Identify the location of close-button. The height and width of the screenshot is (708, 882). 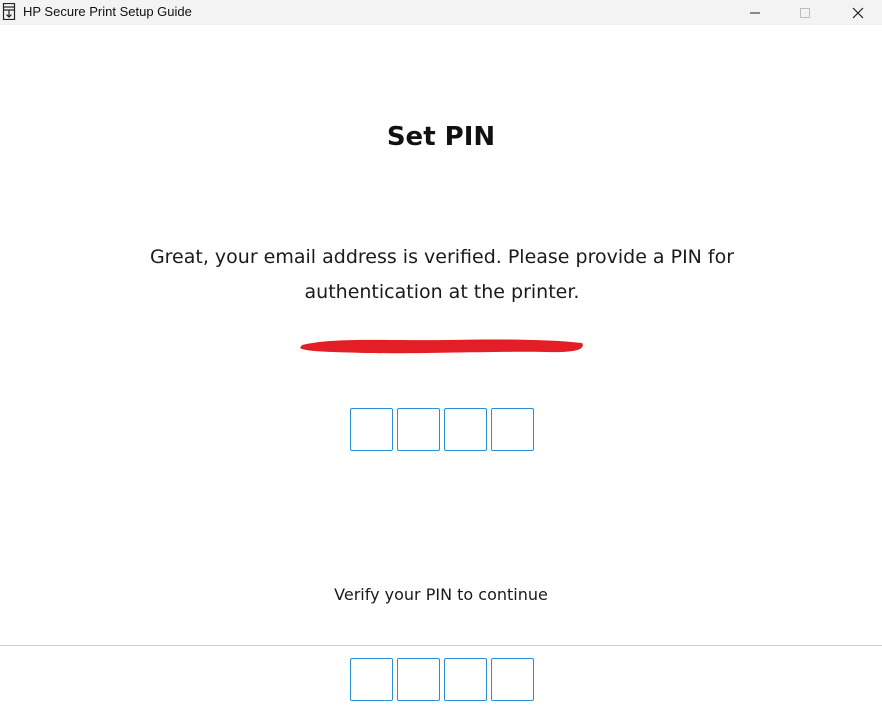
(858, 12).